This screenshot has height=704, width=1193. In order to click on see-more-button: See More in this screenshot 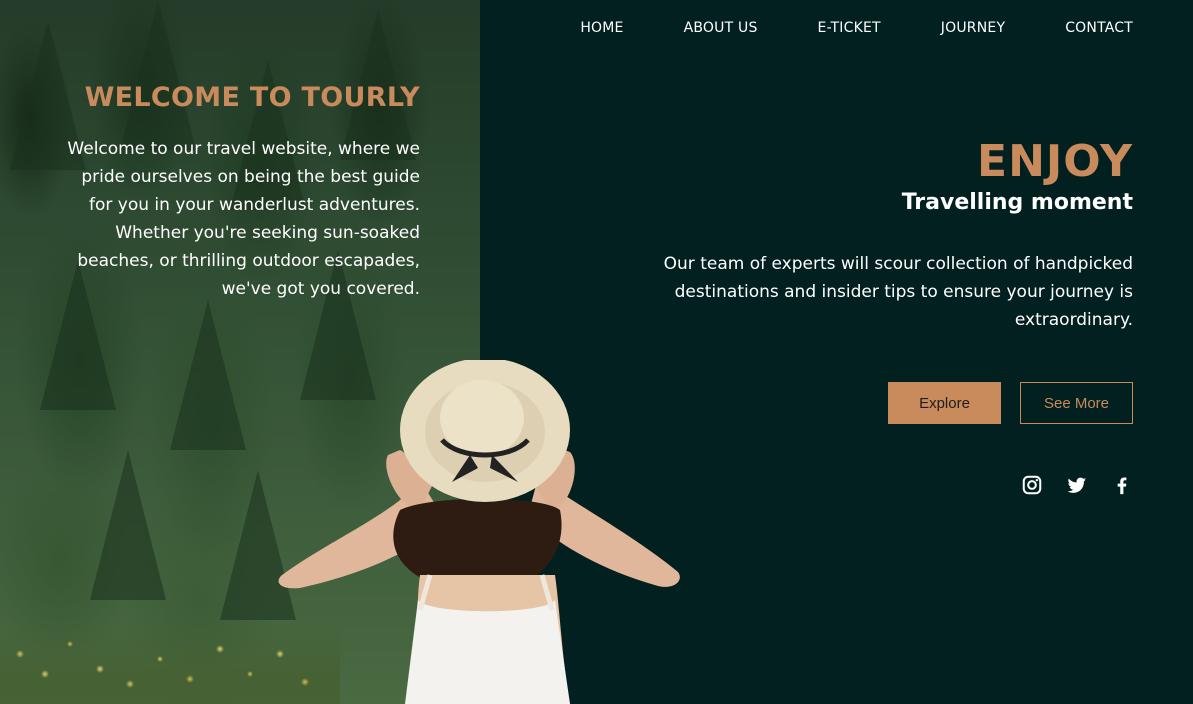, I will do `click(1076, 403)`.